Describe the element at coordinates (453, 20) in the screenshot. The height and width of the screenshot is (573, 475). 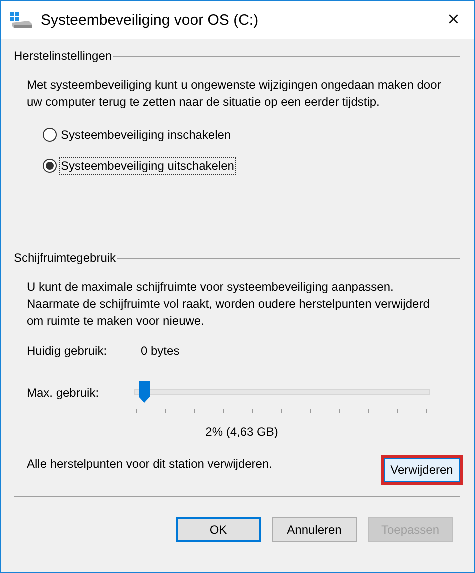
I see `close-button: ✕` at that location.